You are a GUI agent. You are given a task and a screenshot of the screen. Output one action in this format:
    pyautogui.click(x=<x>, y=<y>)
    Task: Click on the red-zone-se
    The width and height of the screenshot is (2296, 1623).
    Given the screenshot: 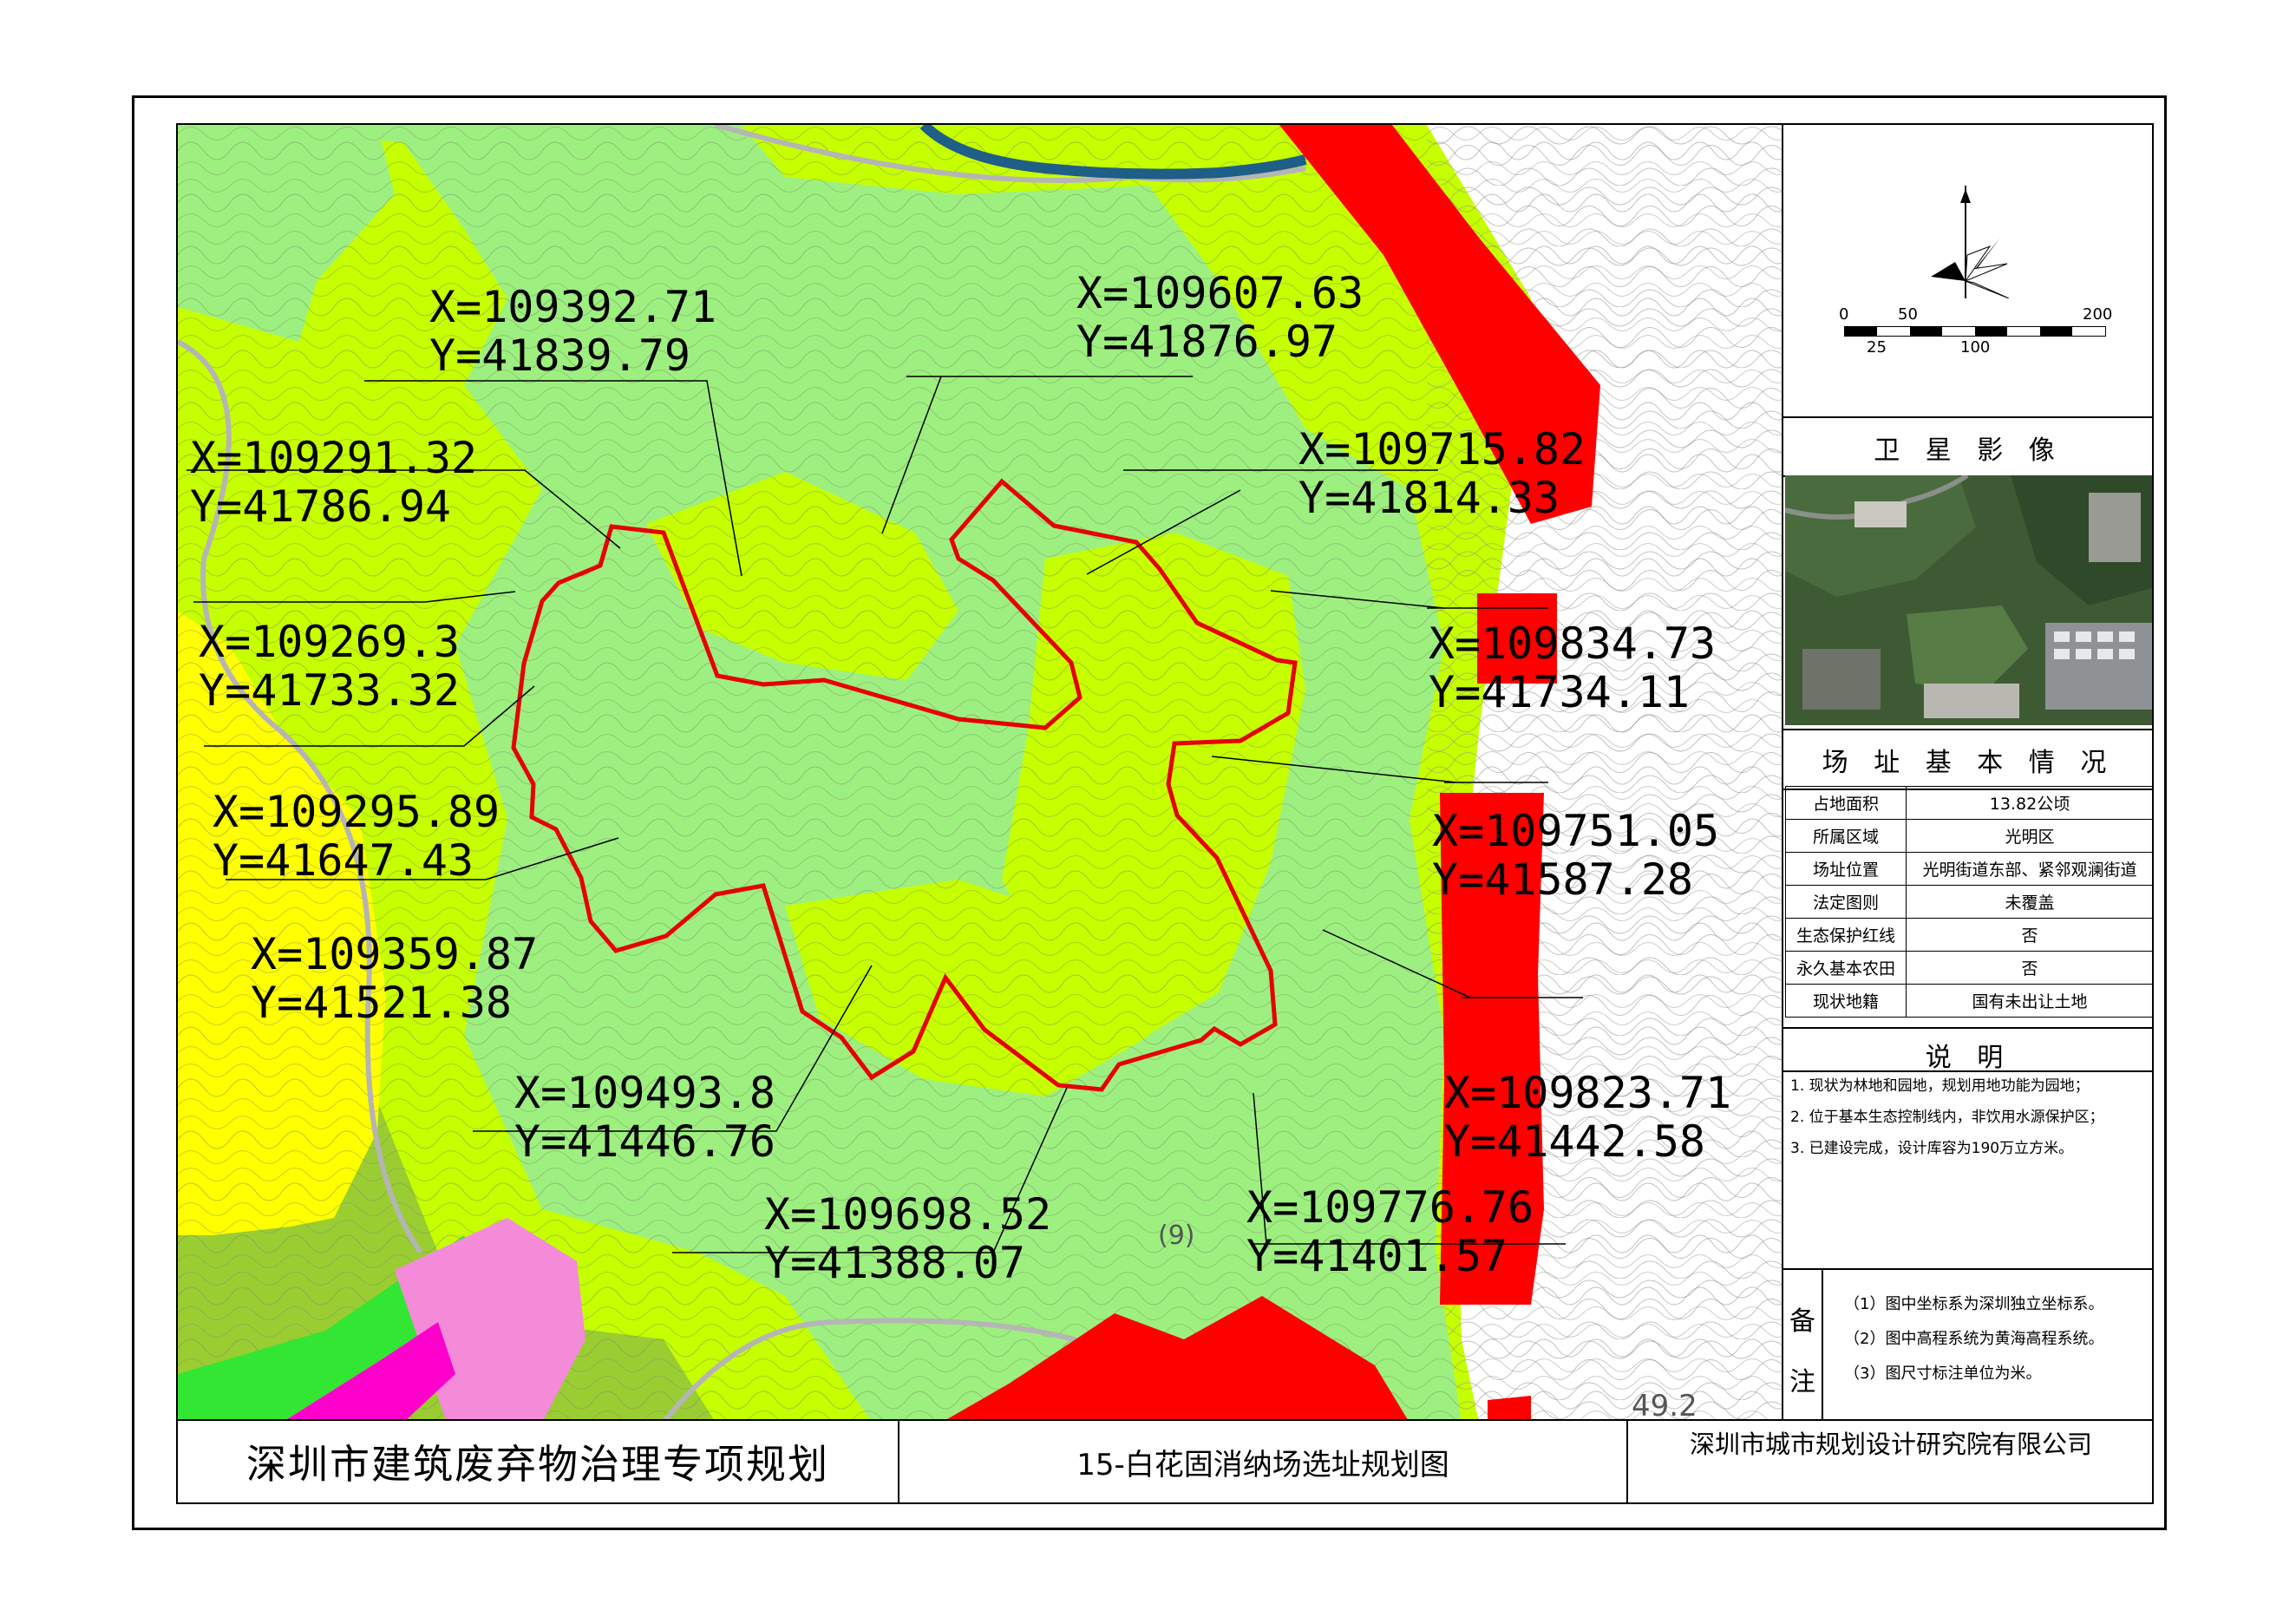 What is the action you would take?
    pyautogui.click(x=1510, y=1407)
    